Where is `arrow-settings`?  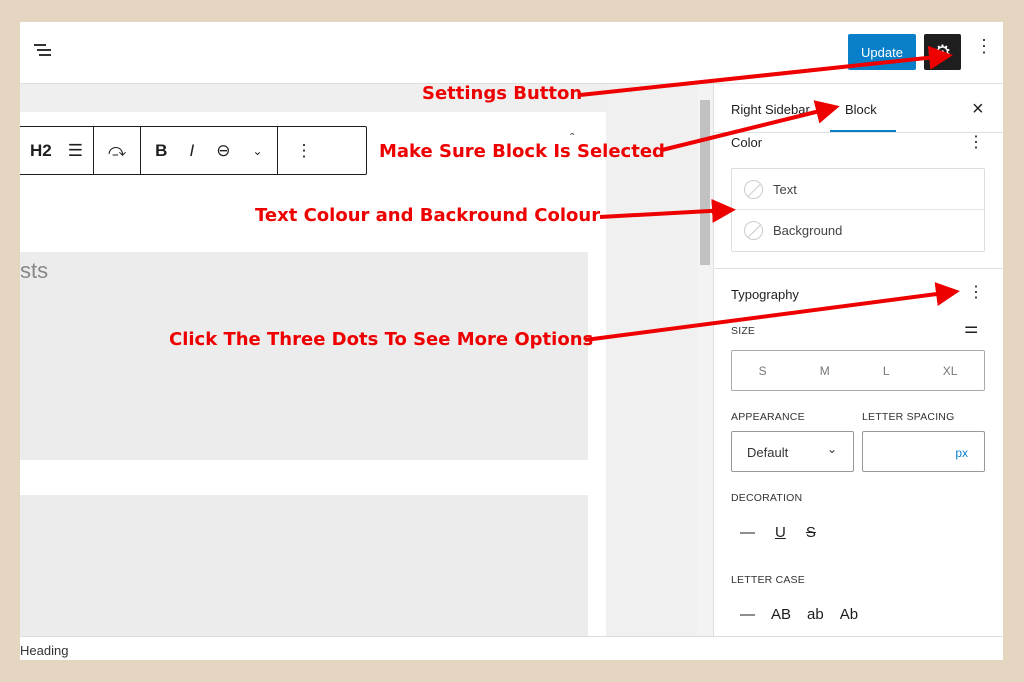 arrow-settings is located at coordinates (766, 71).